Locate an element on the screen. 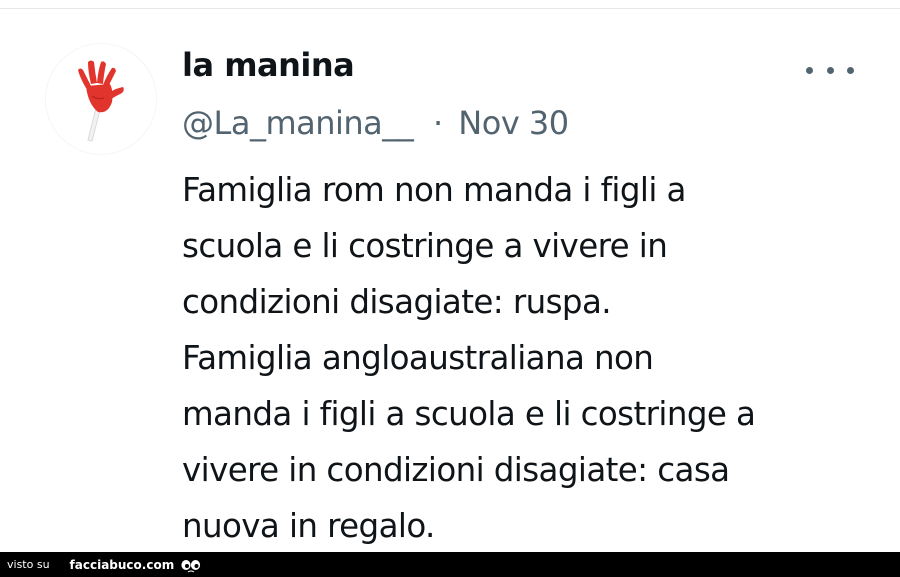  eyes-icon is located at coordinates (191, 565).